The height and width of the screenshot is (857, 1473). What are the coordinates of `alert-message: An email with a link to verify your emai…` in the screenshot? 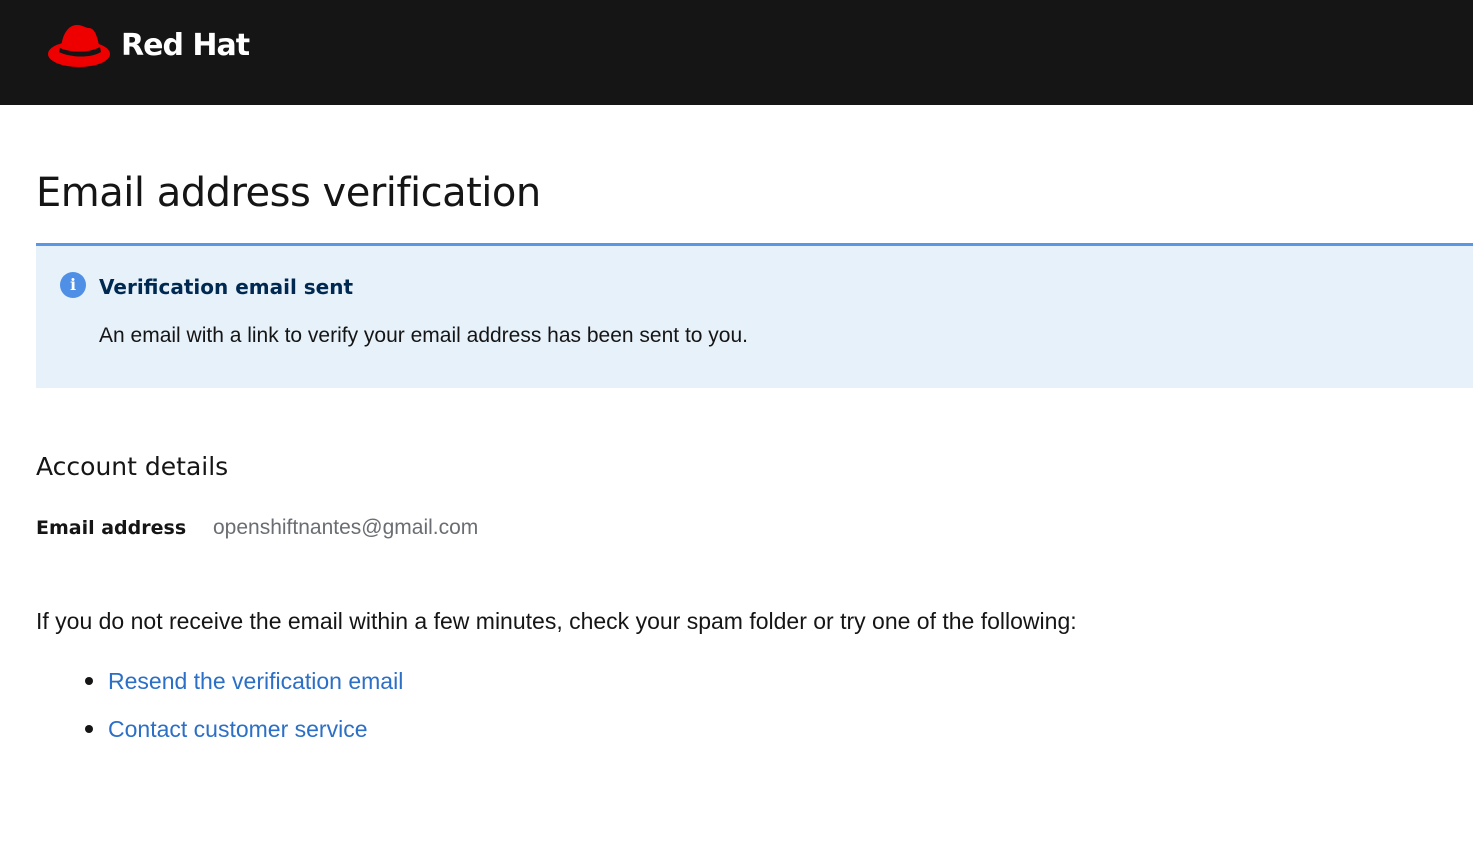 It's located at (423, 335).